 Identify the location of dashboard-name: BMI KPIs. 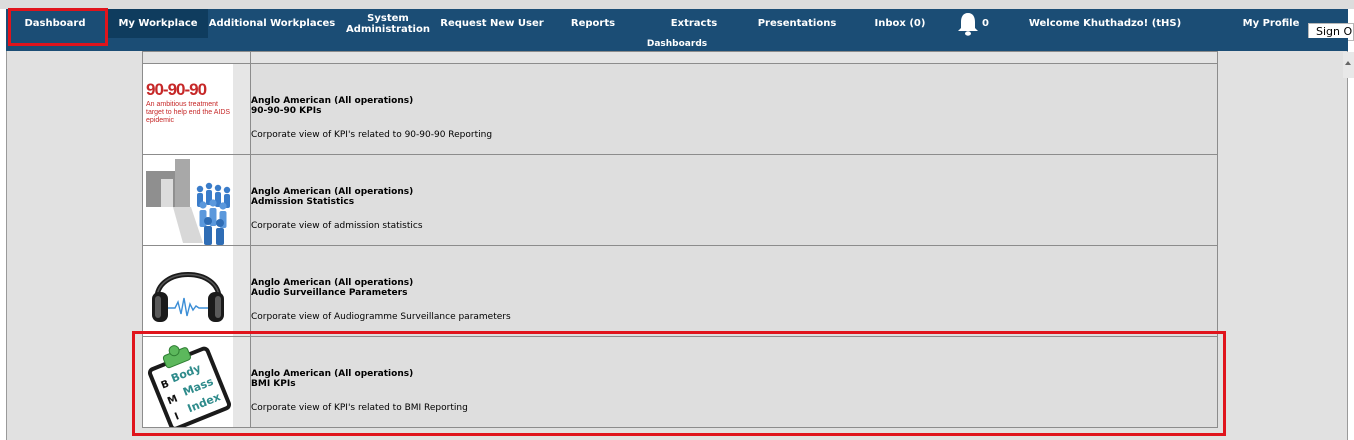
(273, 384).